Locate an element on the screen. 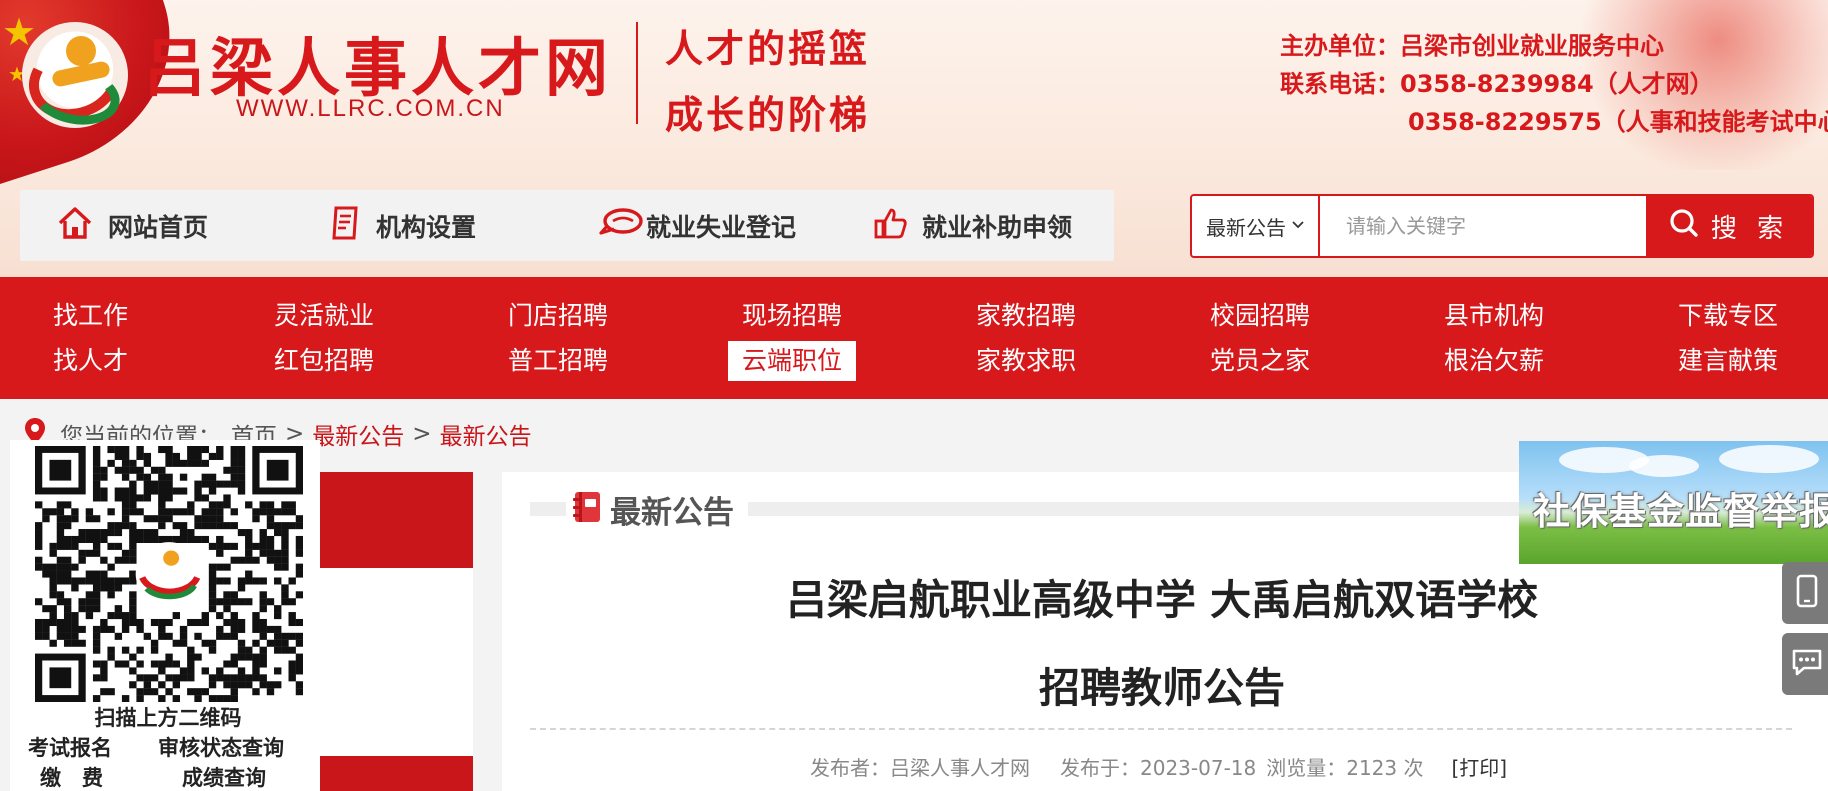 This screenshot has width=1828, height=791. main-nav: 网站首页 机构设置 就业失业登记 就业补助申领 is located at coordinates (567, 225).